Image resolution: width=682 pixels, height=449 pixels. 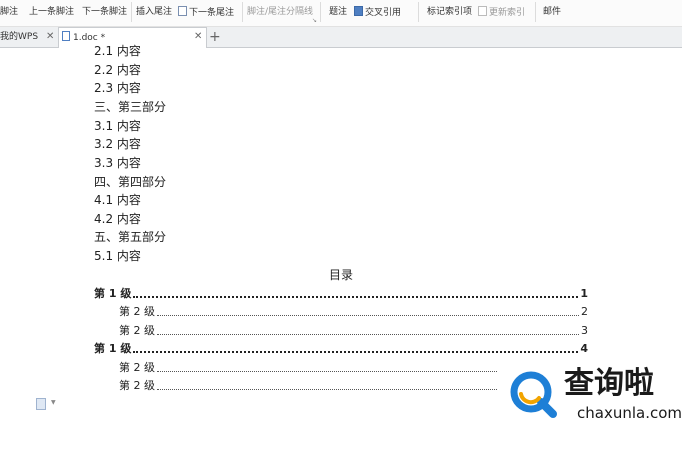 I want to click on previous-footnote-button: 上一条脚注, so click(x=51, y=12).